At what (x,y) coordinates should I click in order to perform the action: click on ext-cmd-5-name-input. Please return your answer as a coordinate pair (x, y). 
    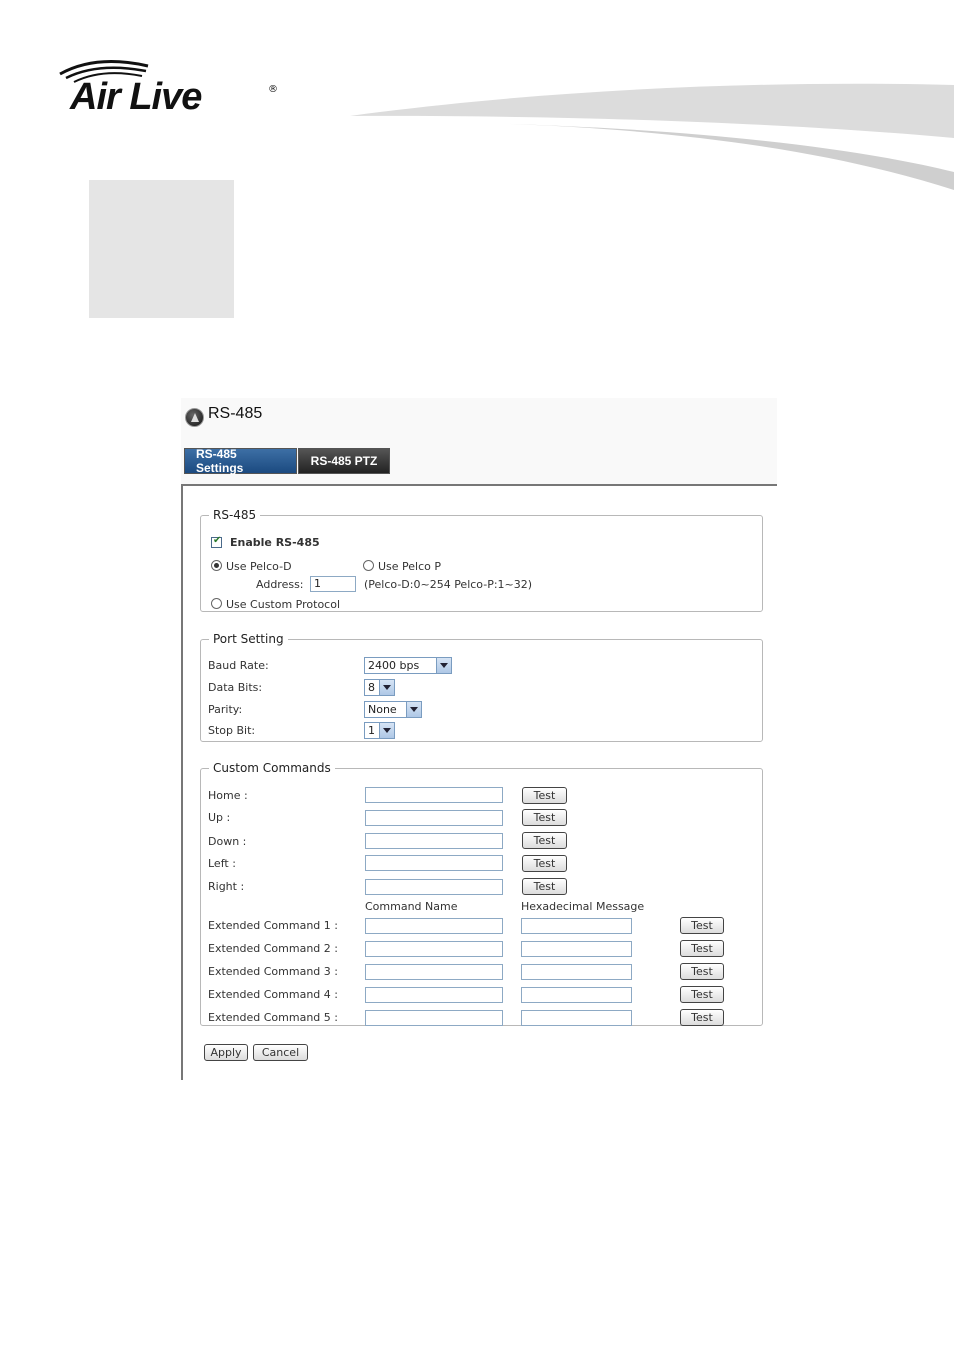
    Looking at the image, I should click on (434, 1018).